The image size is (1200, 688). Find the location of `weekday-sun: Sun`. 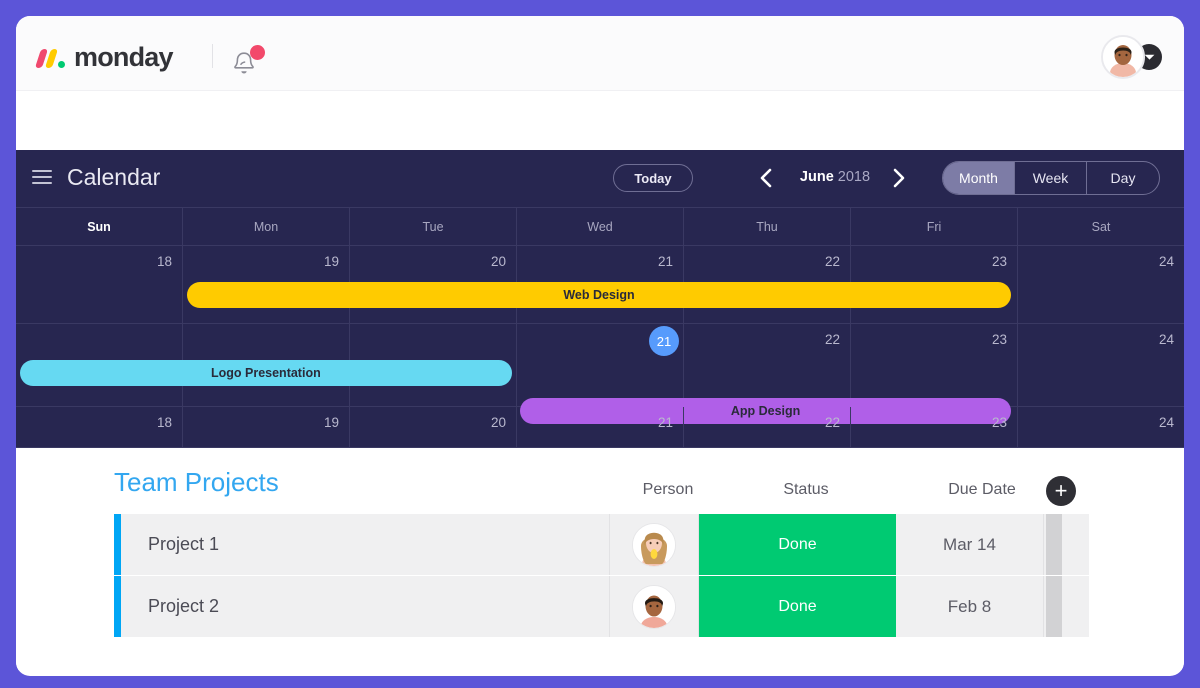

weekday-sun: Sun is located at coordinates (99, 226).